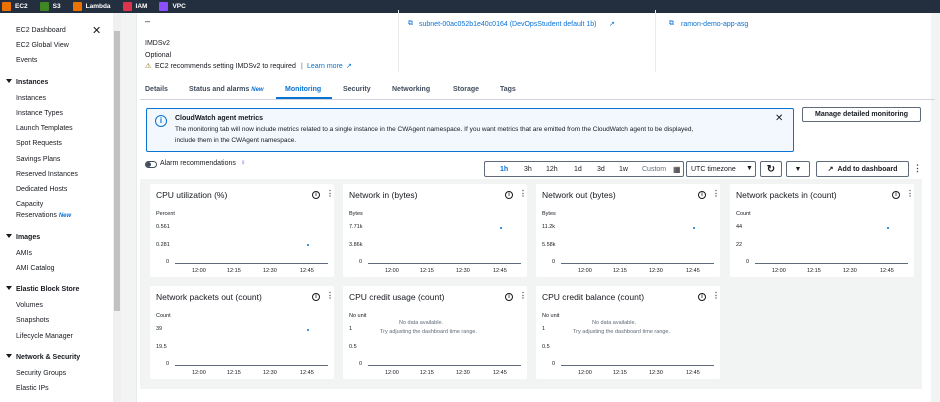 This screenshot has width=940, height=402. Describe the element at coordinates (31, 98) in the screenshot. I see `sidebar-item-instances: Instances` at that location.